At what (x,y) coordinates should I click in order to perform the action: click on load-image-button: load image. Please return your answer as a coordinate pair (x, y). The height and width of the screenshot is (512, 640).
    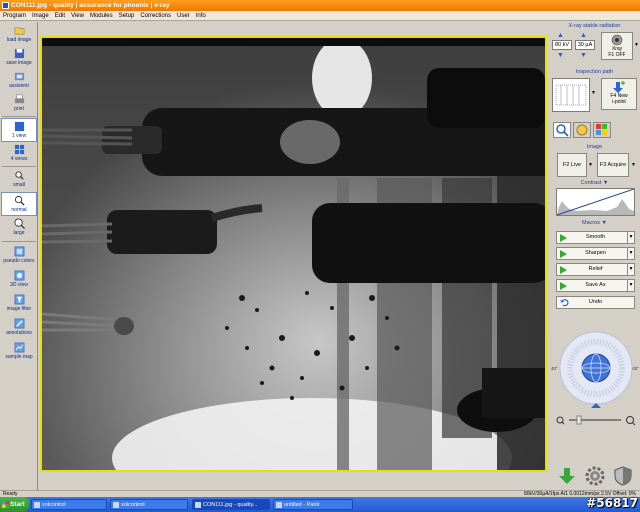
    Looking at the image, I should click on (19, 35).